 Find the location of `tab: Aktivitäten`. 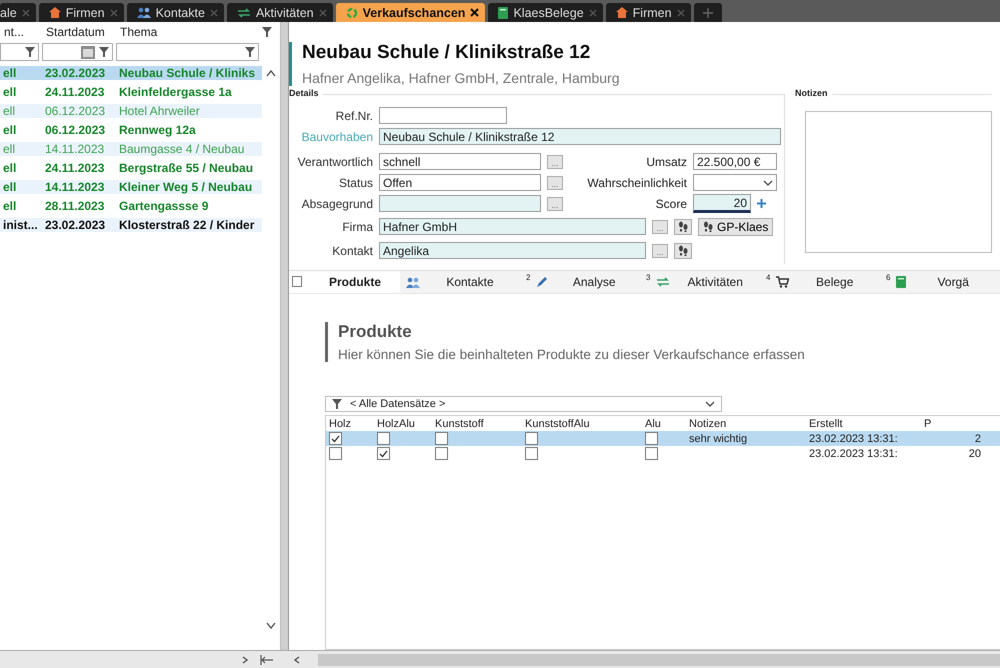

tab: Aktivitäten is located at coordinates (279, 12).